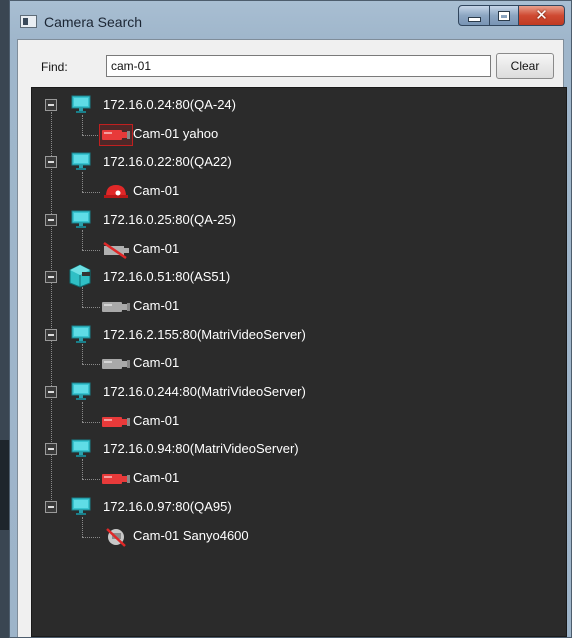 The image size is (572, 638). What do you see at coordinates (116, 192) in the screenshot?
I see `dome-camera-icon` at bounding box center [116, 192].